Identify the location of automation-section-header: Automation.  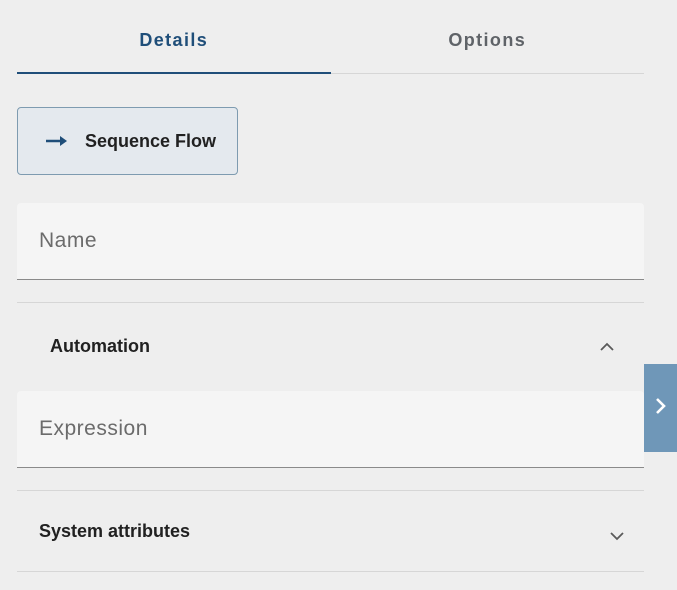
(330, 346).